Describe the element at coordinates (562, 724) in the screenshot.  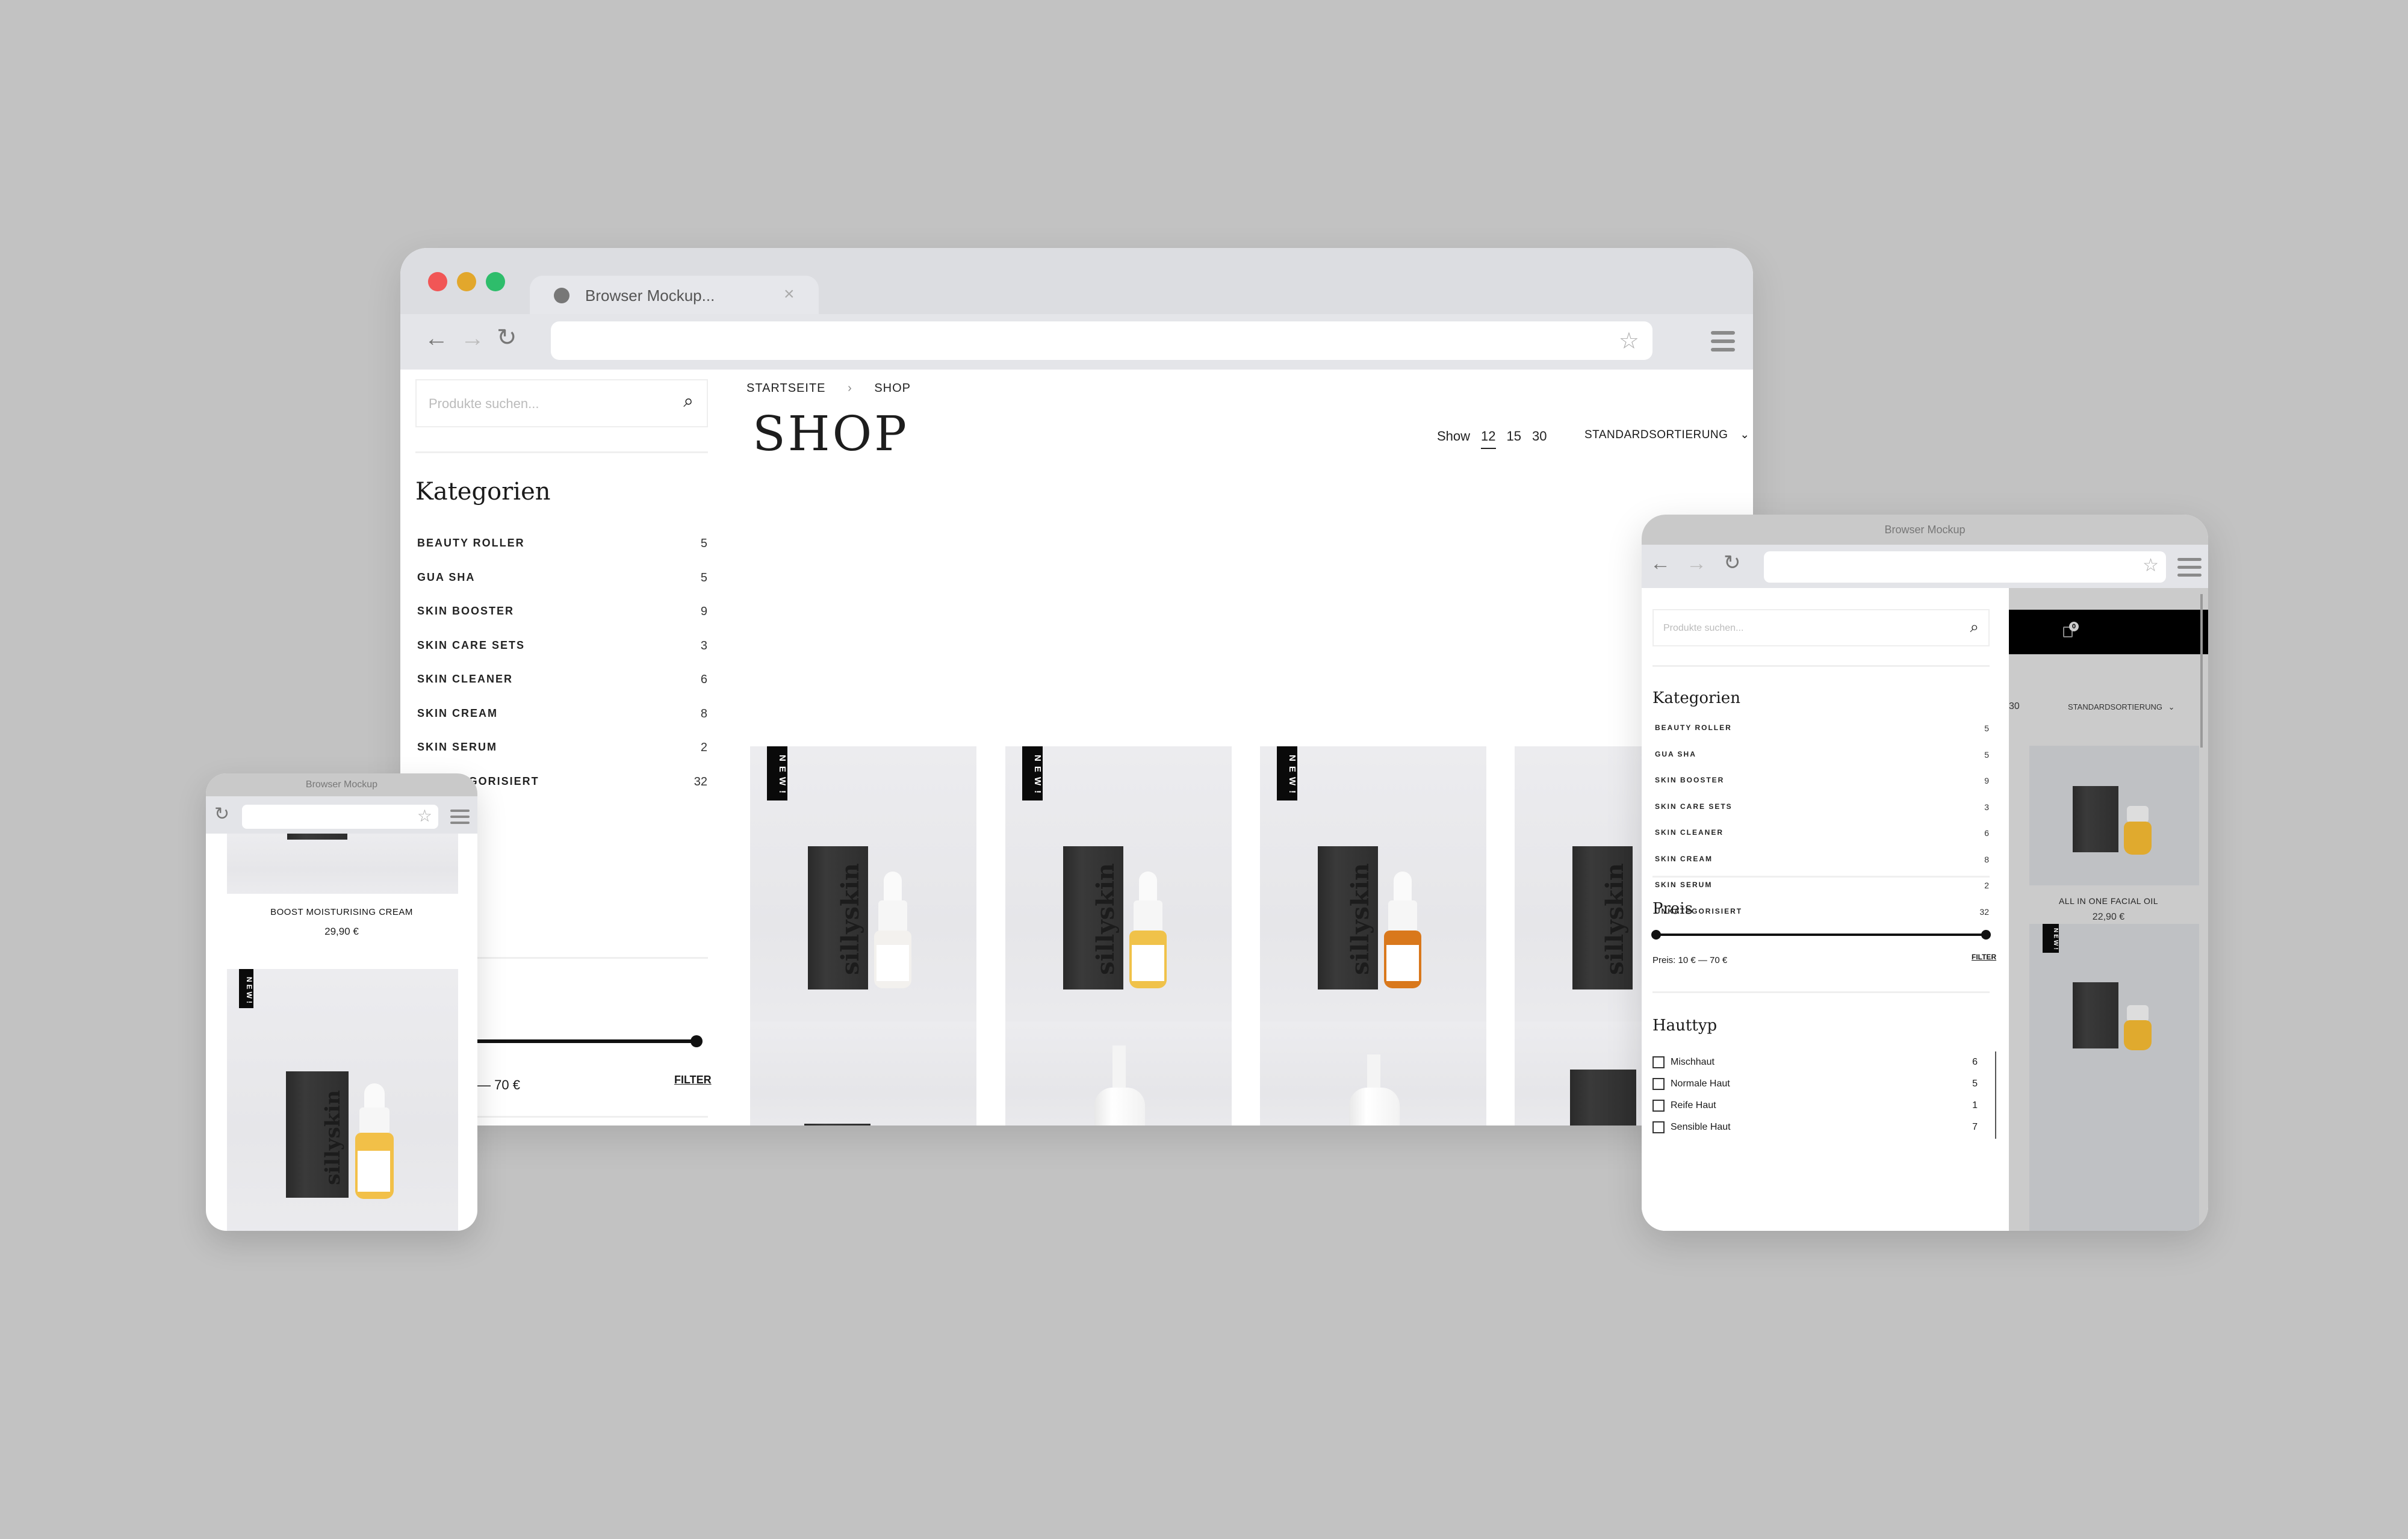
I see `category-item: SKIN CREAM 8` at that location.